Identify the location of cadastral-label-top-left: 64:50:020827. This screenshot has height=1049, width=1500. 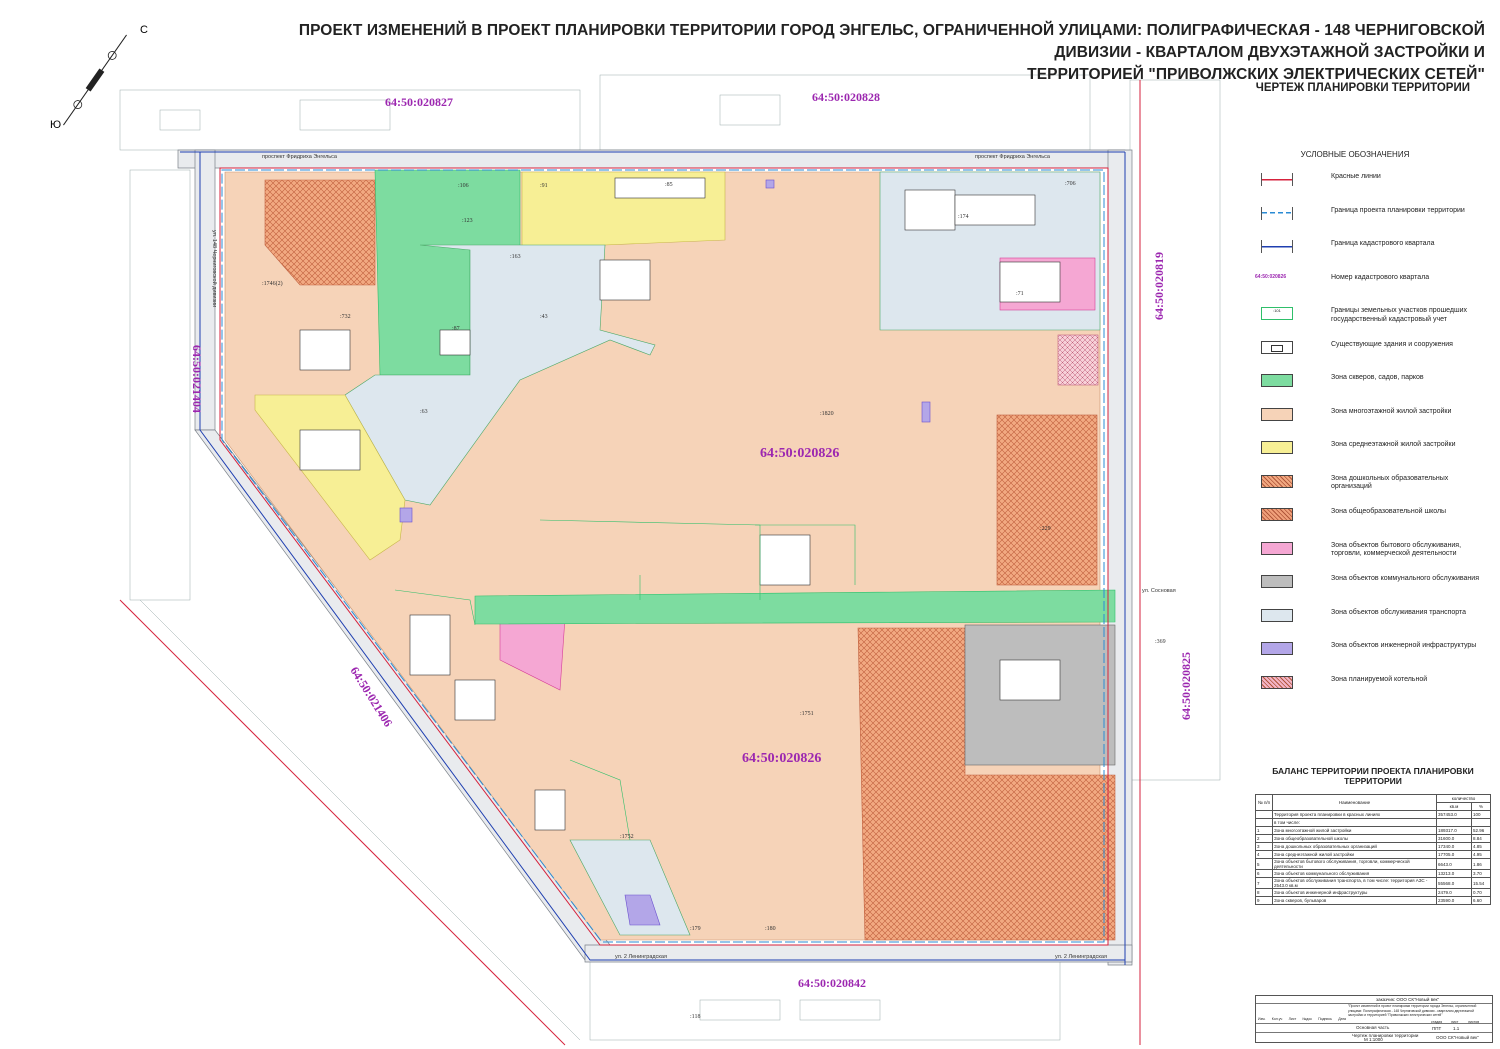
(419, 102).